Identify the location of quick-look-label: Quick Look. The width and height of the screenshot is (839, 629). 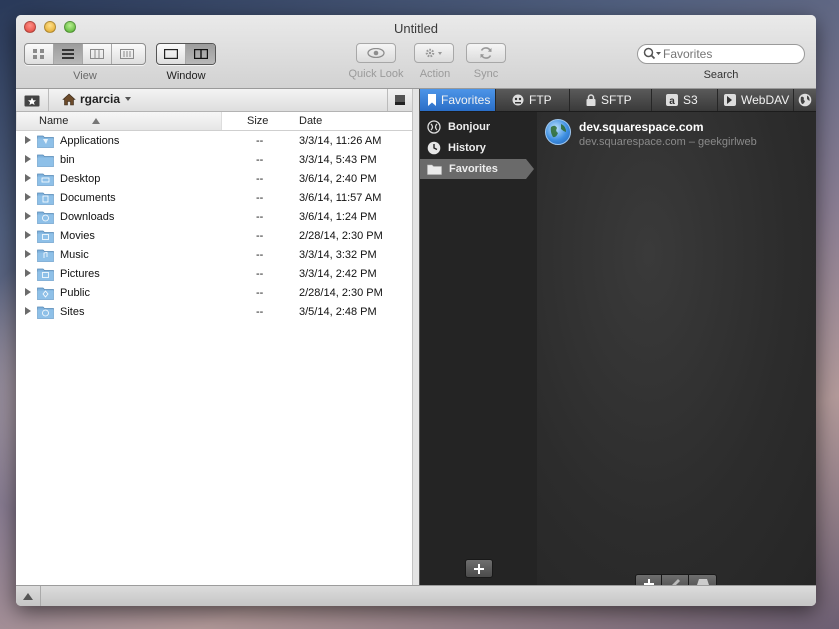
(376, 74).